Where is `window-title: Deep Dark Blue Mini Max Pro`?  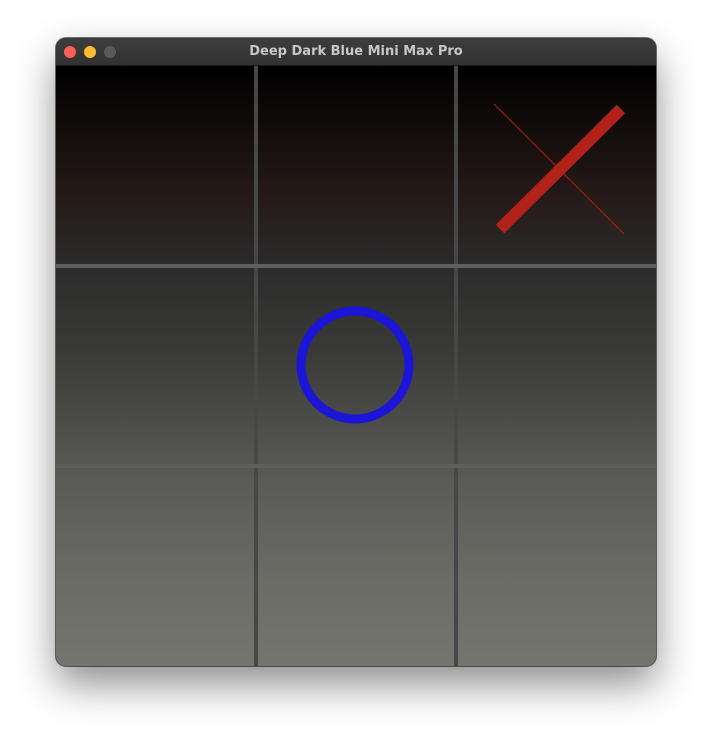 window-title: Deep Dark Blue Mini Max Pro is located at coordinates (356, 51).